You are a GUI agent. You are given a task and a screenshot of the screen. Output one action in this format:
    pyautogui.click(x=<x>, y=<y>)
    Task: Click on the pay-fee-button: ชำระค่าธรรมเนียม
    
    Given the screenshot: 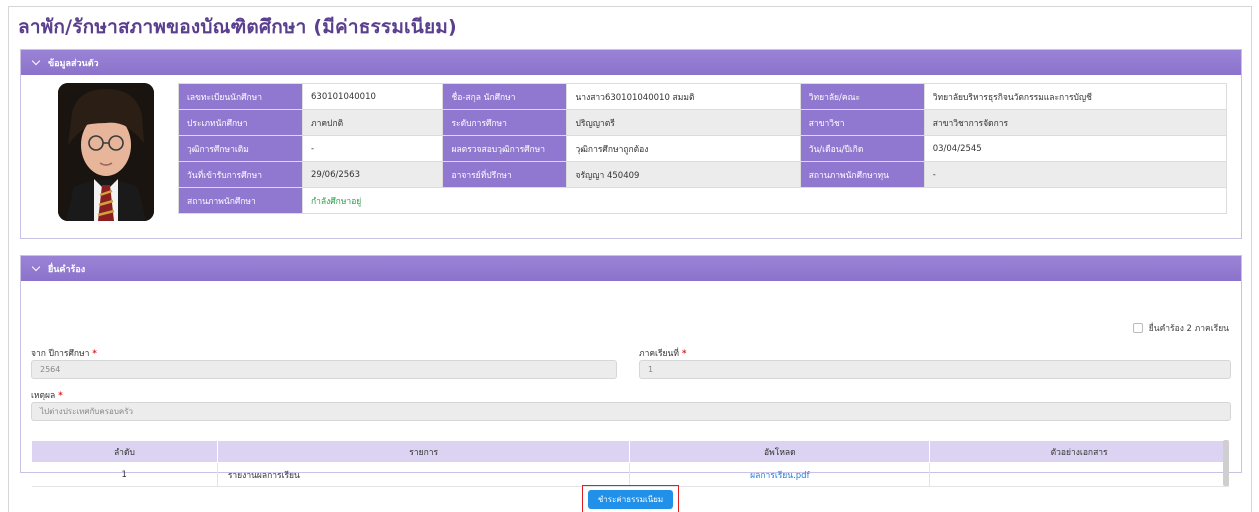 What is the action you would take?
    pyautogui.click(x=630, y=499)
    